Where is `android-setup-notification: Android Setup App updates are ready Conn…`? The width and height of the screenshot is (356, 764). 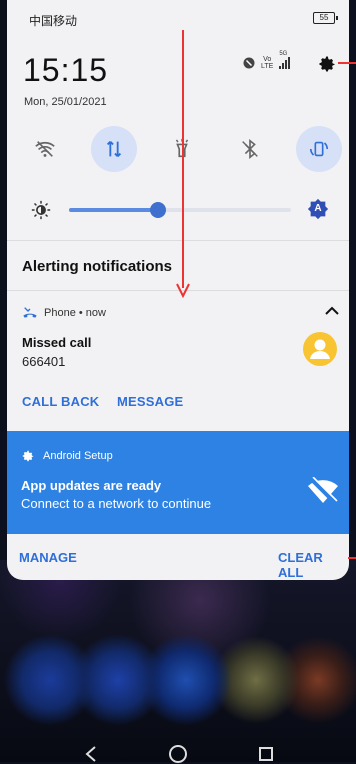
android-setup-notification: Android Setup App updates are ready Conn… is located at coordinates (178, 482).